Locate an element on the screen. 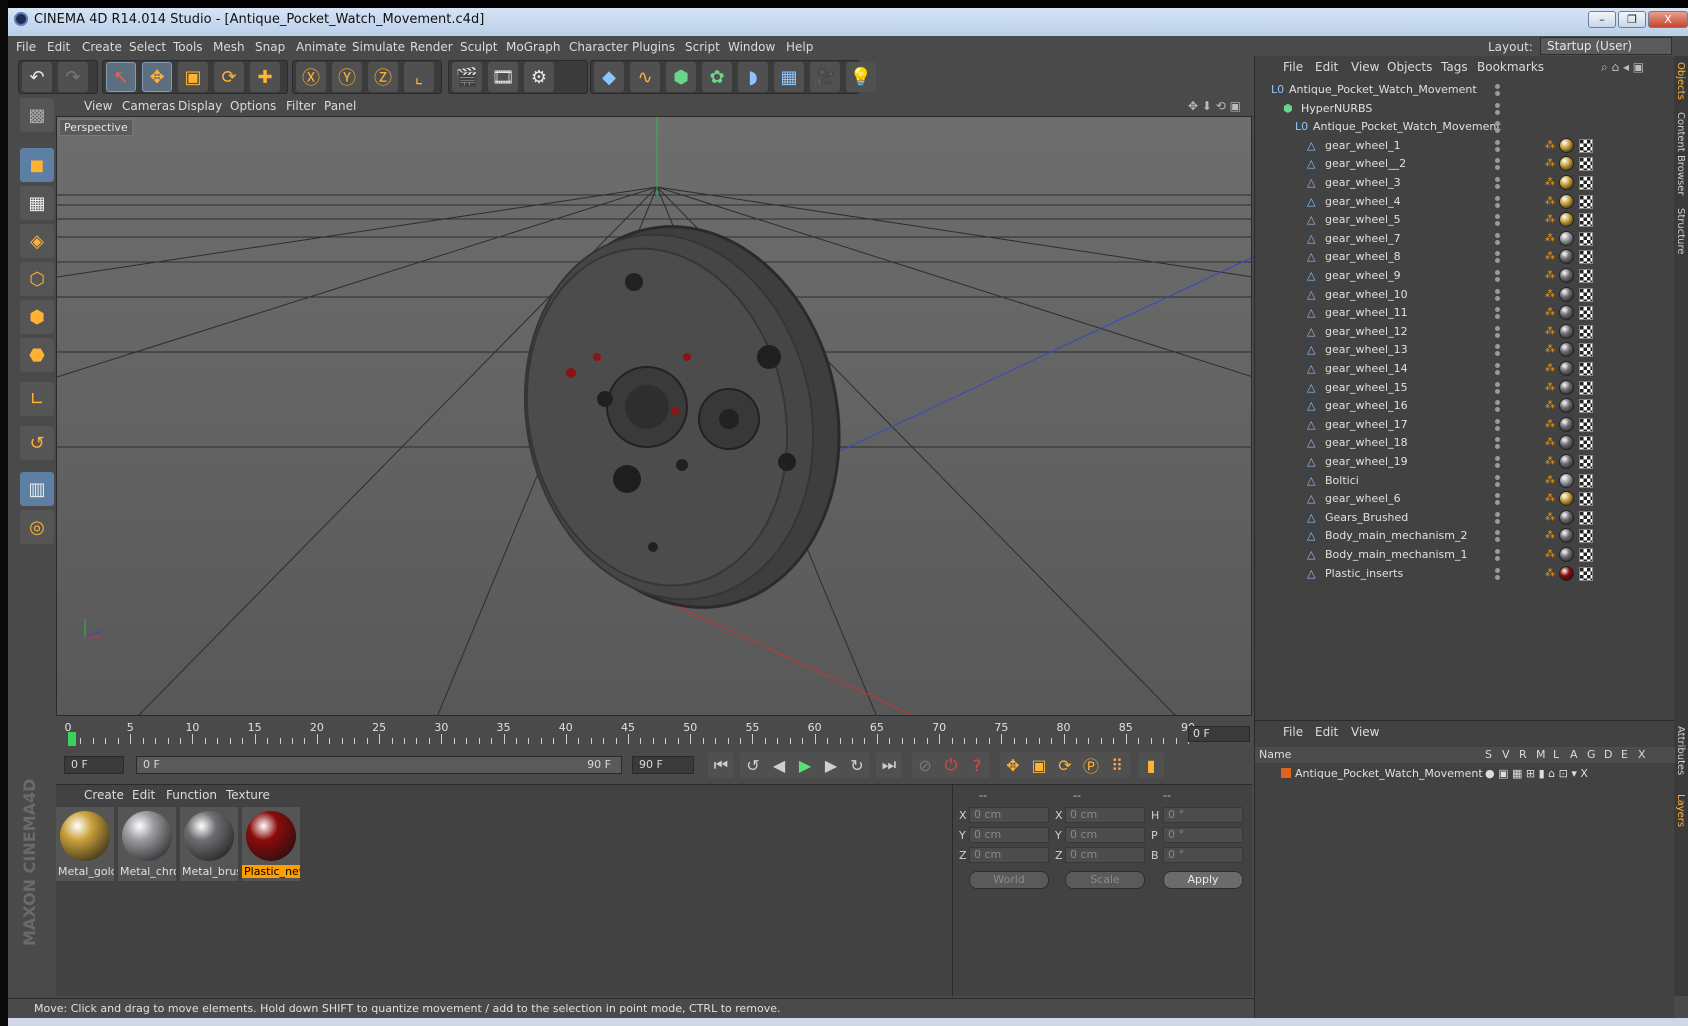  layer-col-view: V is located at coordinates (1506, 754).